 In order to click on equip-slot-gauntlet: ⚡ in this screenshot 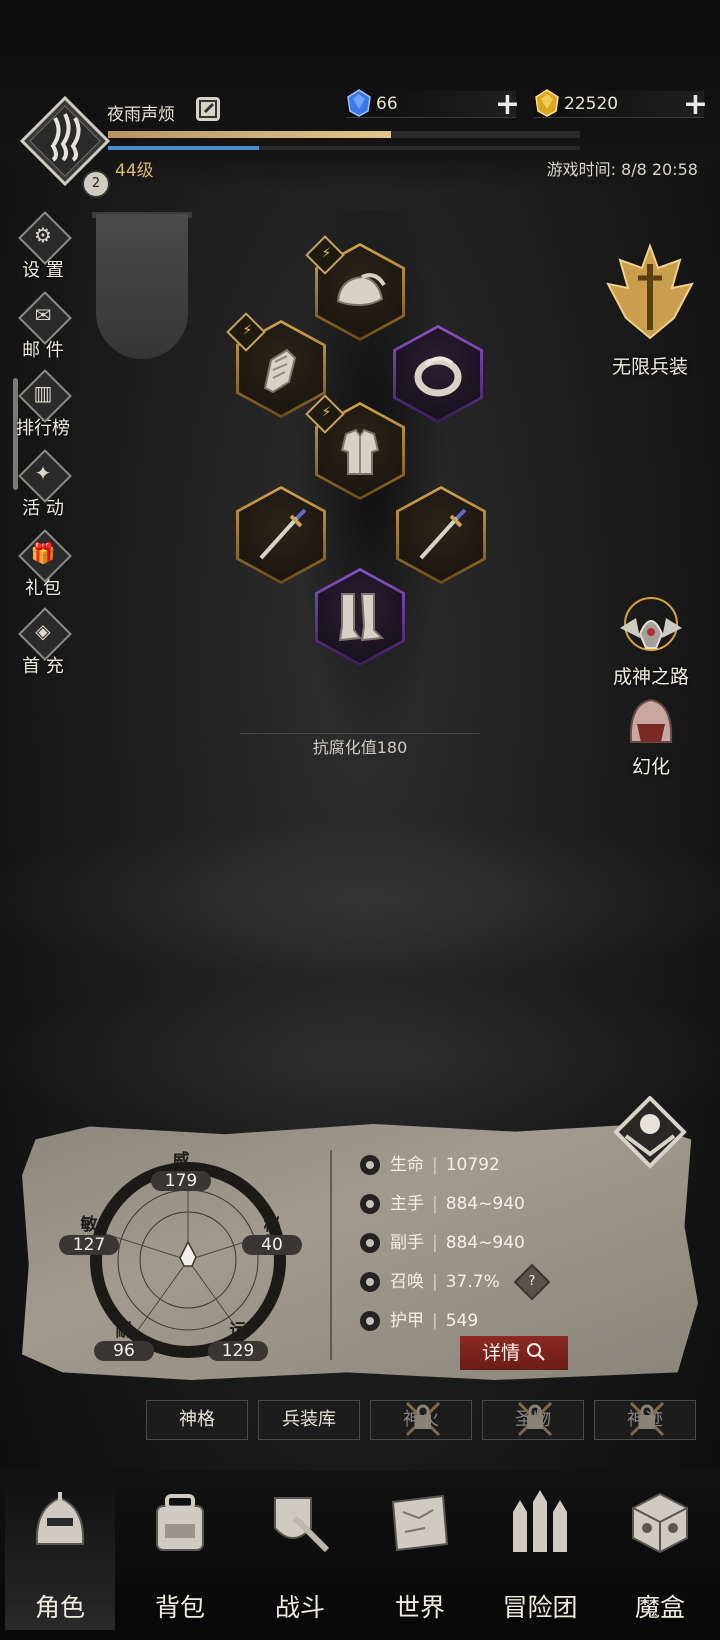, I will do `click(276, 365)`.